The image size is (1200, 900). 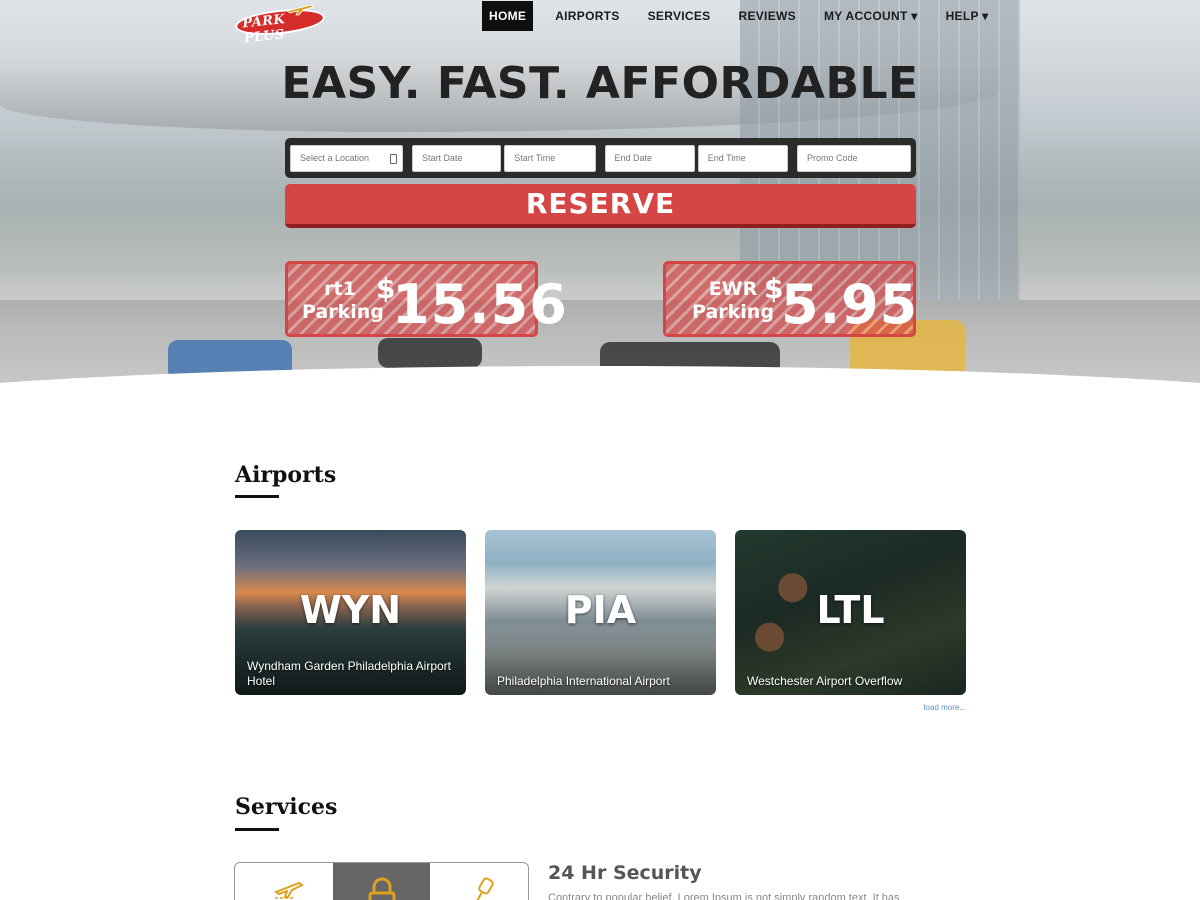 What do you see at coordinates (583, 681) in the screenshot?
I see `airport-name: Philadelphia International Airport` at bounding box center [583, 681].